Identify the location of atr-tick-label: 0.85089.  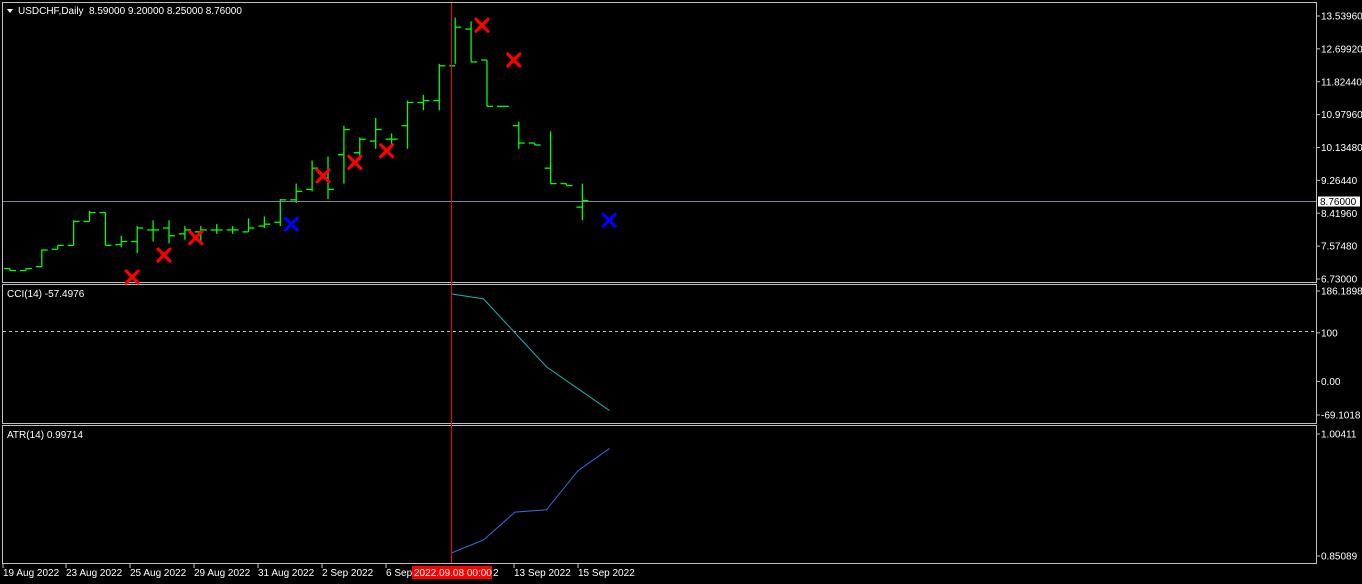
(1339, 557).